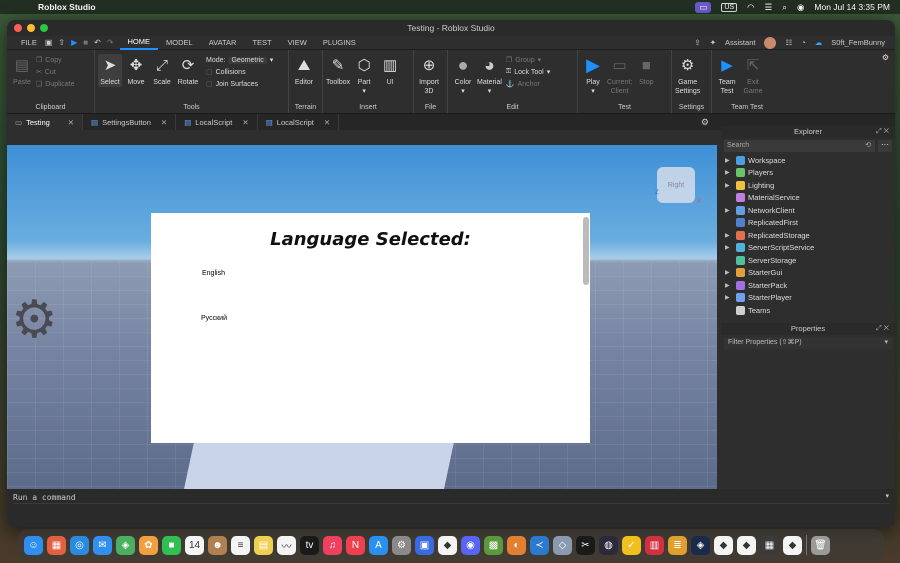 This screenshot has width=900, height=563. Describe the element at coordinates (769, 7) in the screenshot. I see `control-center-icon: ☰` at that location.